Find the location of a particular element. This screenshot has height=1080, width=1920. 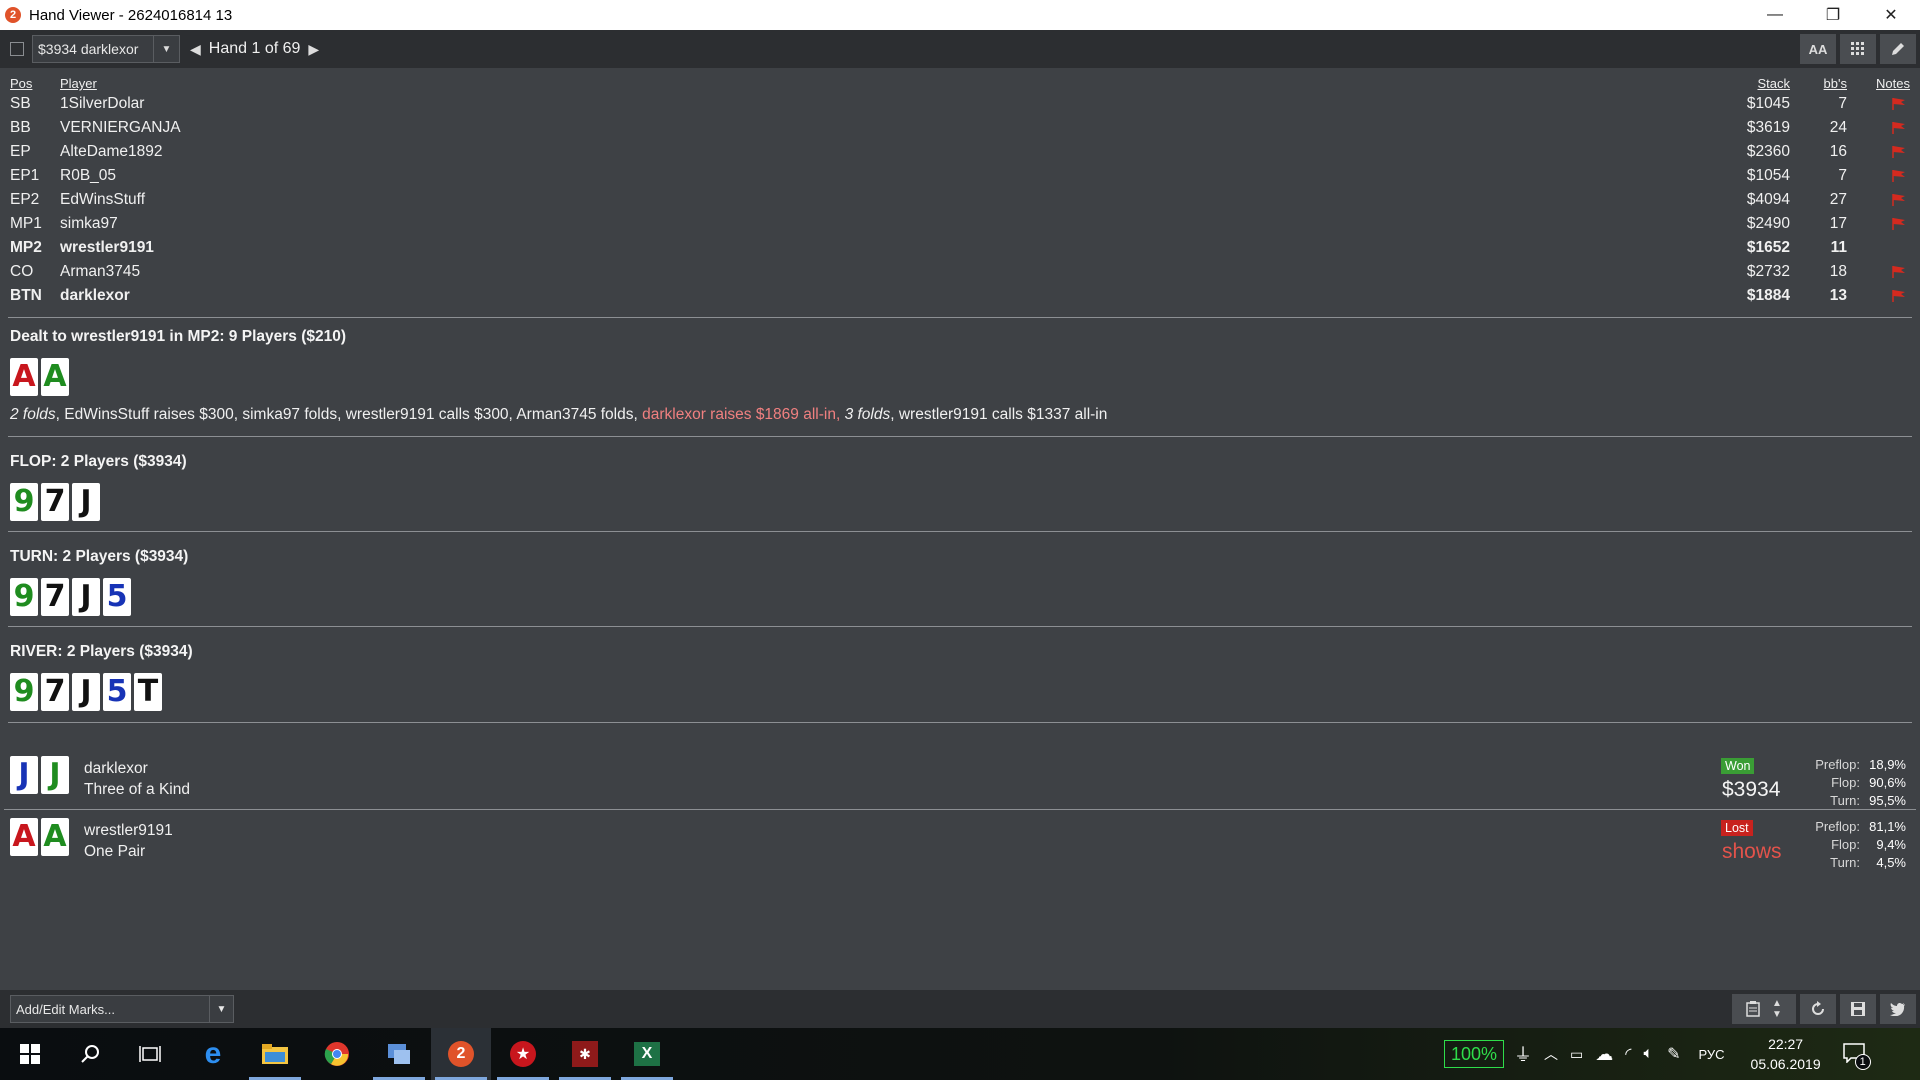

row-big-blinds: 24 is located at coordinates (1838, 127).